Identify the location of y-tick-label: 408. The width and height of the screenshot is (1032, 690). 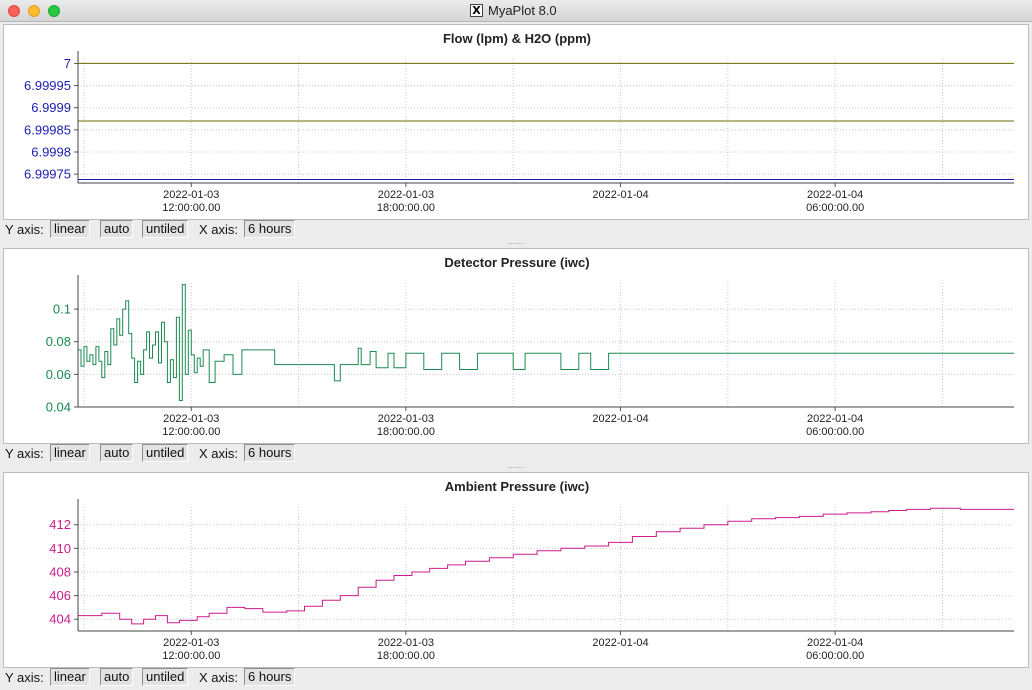
(60, 571).